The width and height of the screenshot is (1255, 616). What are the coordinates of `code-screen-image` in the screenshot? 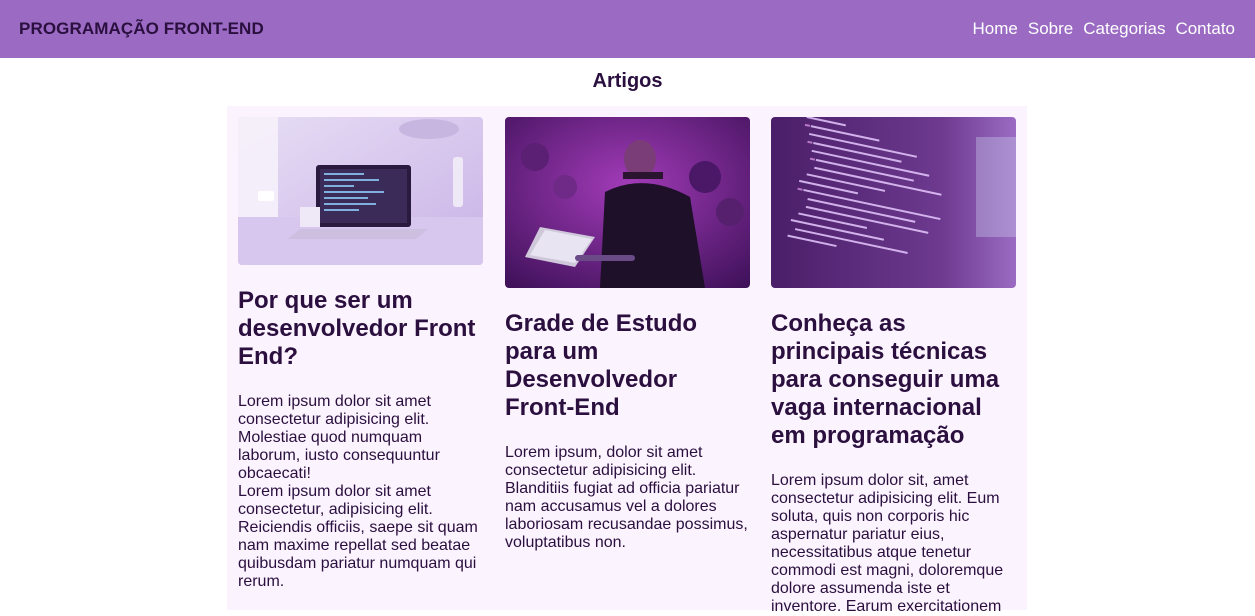 It's located at (893, 202).